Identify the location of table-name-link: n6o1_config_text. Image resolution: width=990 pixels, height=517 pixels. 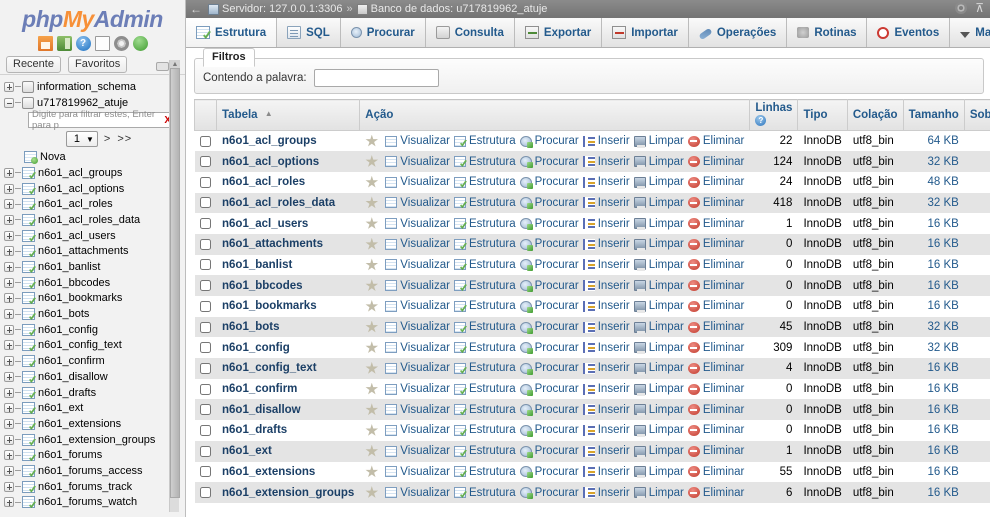
(269, 368).